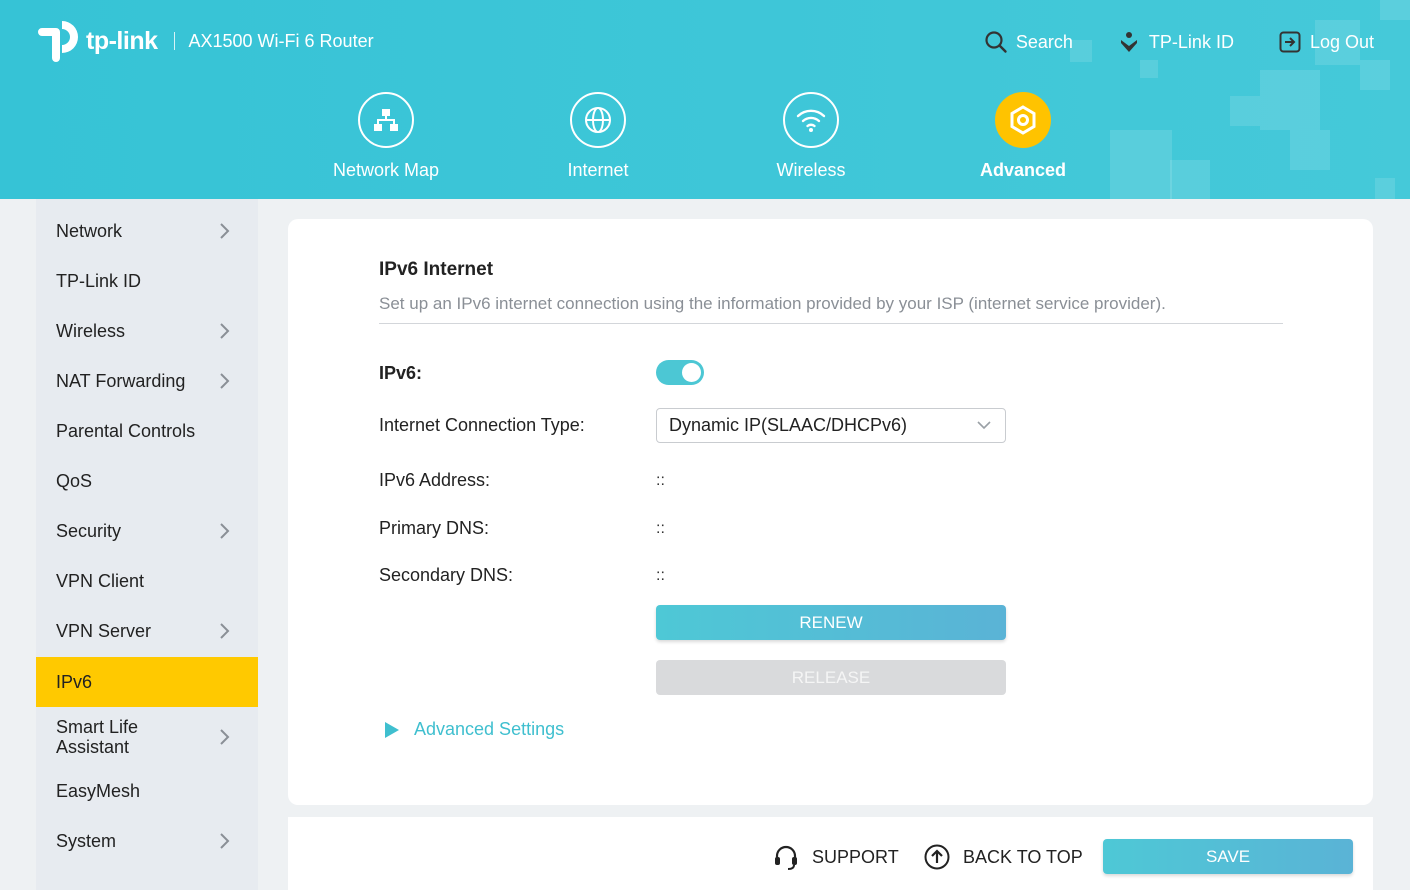 The image size is (1410, 890). What do you see at coordinates (147, 281) in the screenshot?
I see `sidebar-item-tp-link-id: TP-Link ID` at bounding box center [147, 281].